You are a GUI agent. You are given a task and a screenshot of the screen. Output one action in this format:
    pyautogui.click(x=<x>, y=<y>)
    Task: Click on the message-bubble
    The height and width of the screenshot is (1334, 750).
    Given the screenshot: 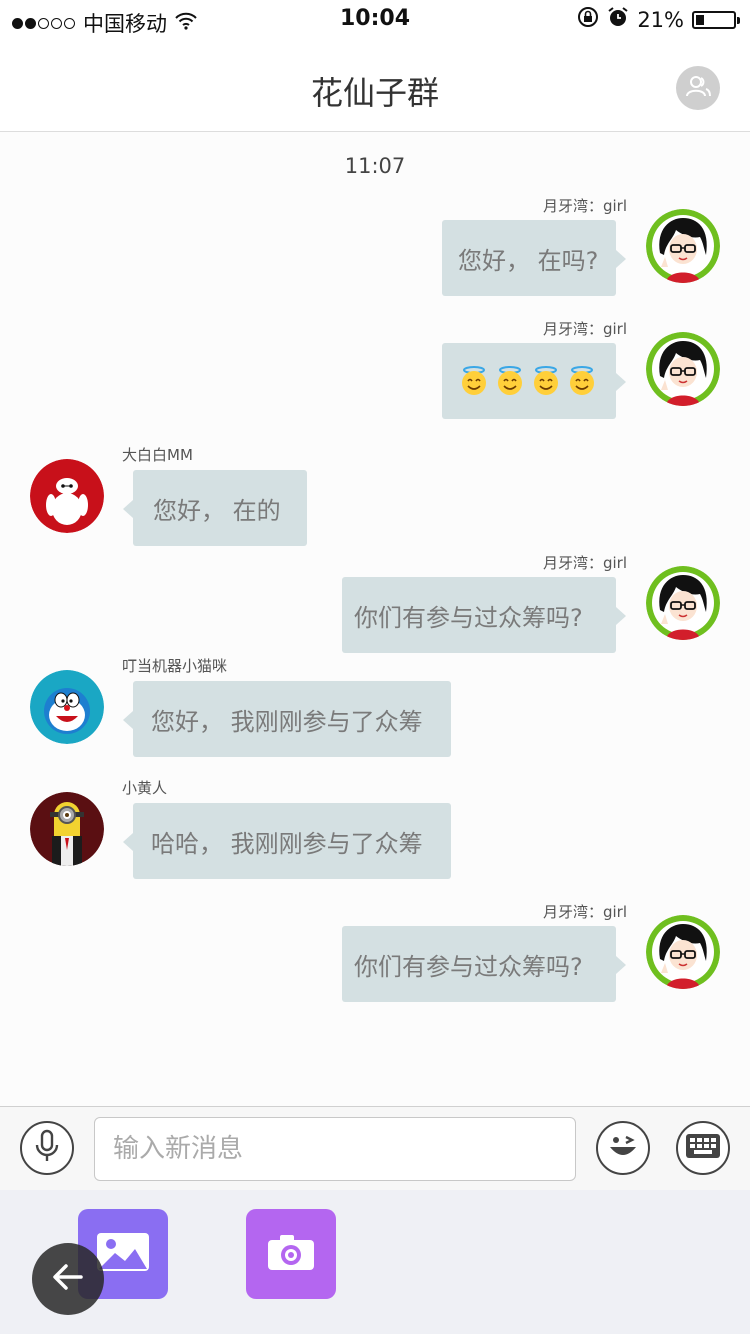 What is the action you would take?
    pyautogui.click(x=534, y=381)
    